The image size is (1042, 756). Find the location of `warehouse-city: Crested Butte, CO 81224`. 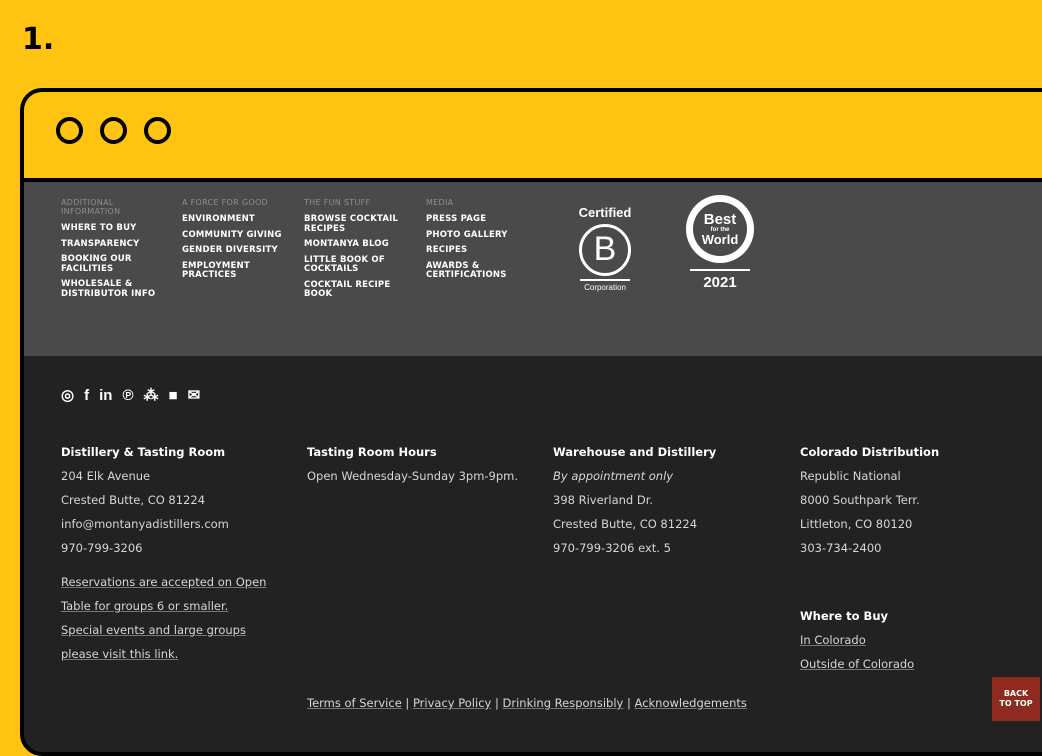

warehouse-city: Crested Butte, CO 81224 is located at coordinates (625, 524).